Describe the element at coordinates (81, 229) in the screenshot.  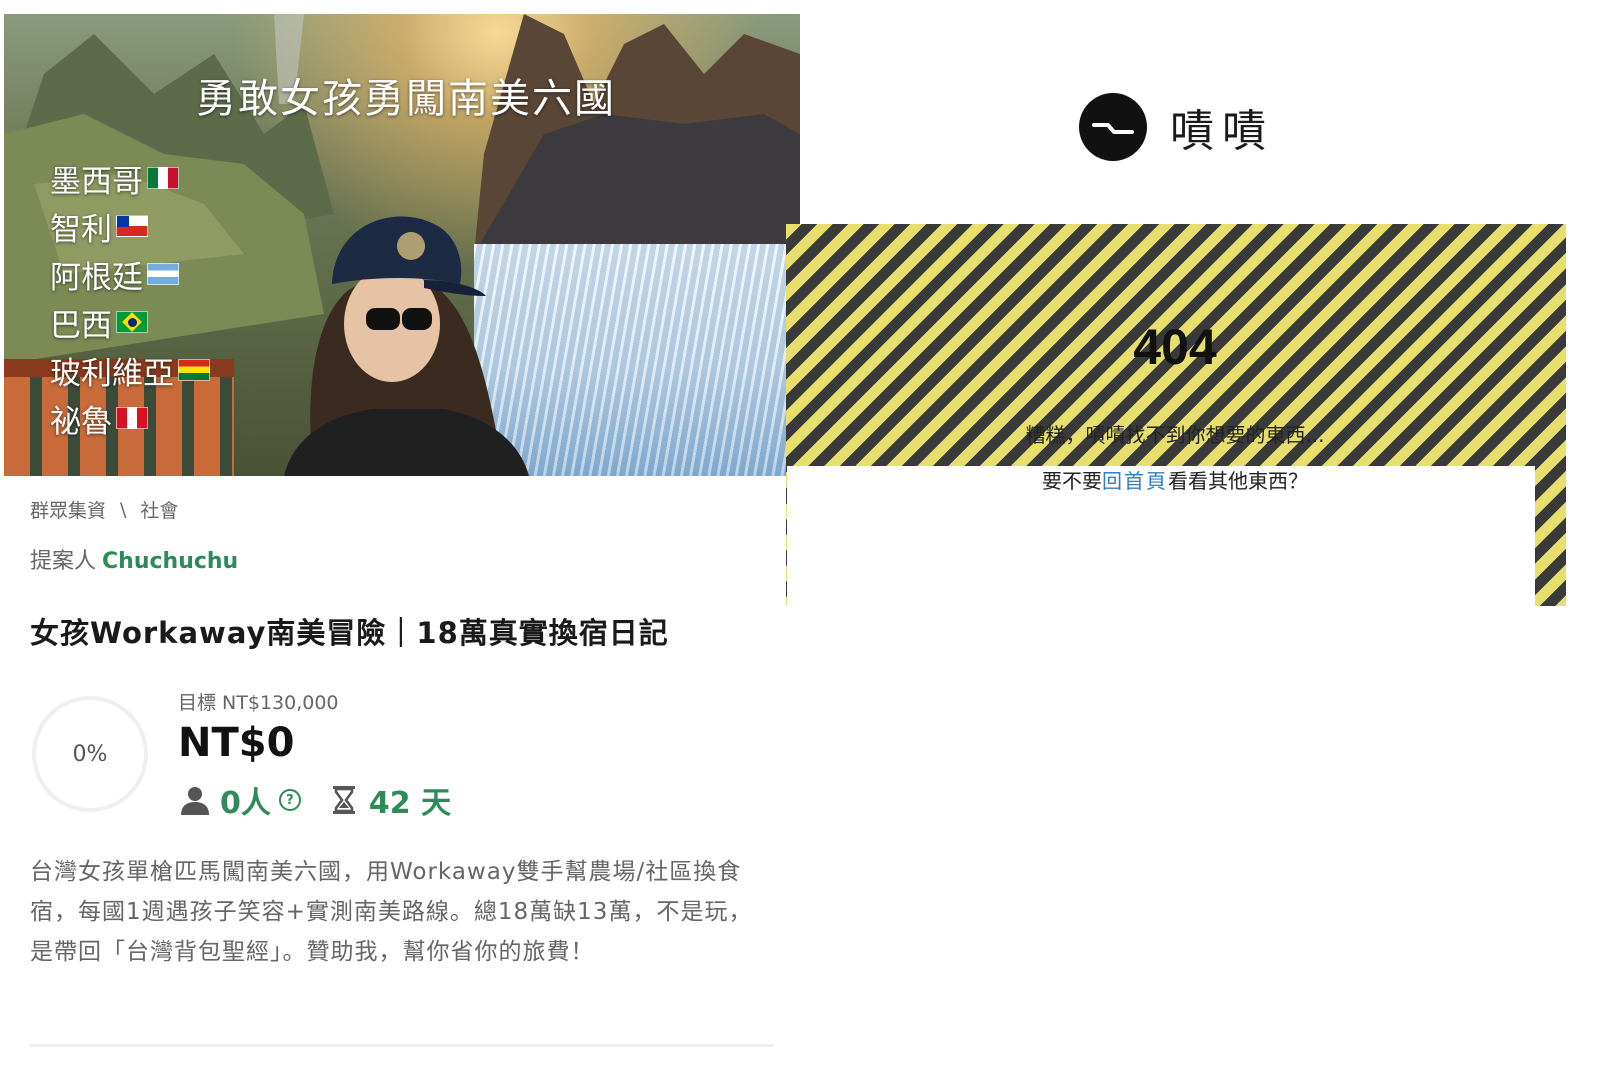
I see `country-name: 智利` at that location.